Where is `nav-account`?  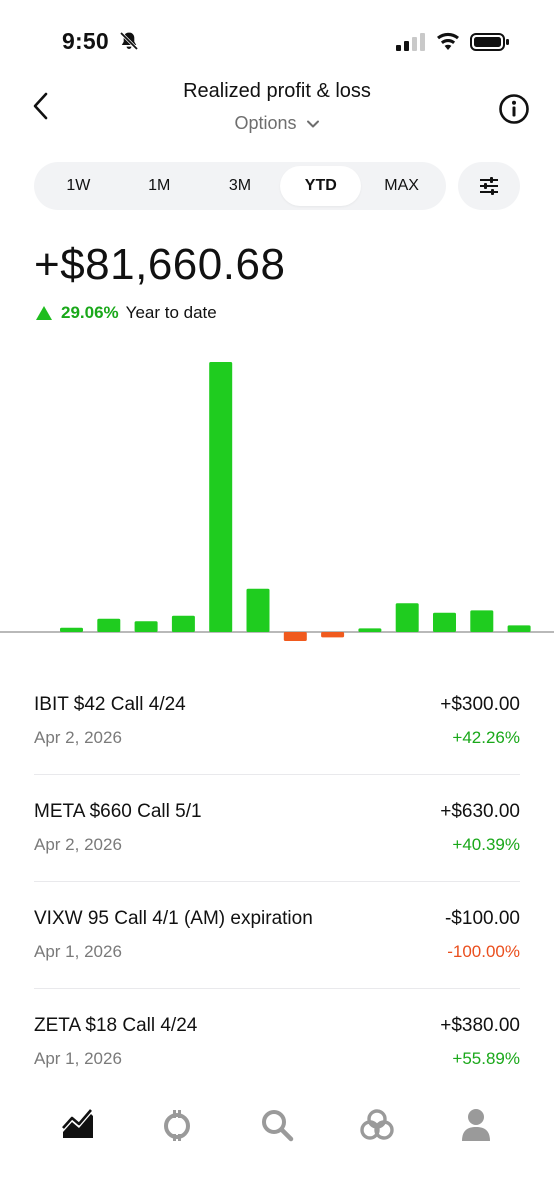 nav-account is located at coordinates (476, 1125).